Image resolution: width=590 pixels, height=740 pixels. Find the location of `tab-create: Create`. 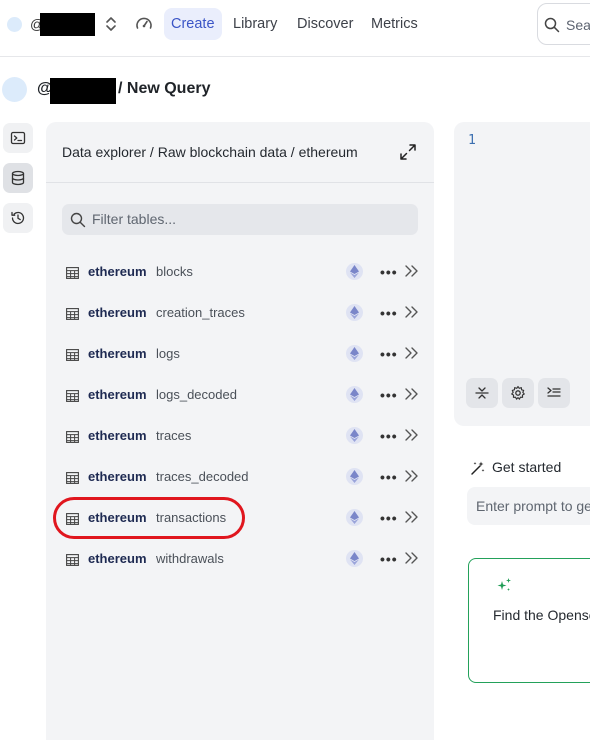

tab-create: Create is located at coordinates (193, 24).